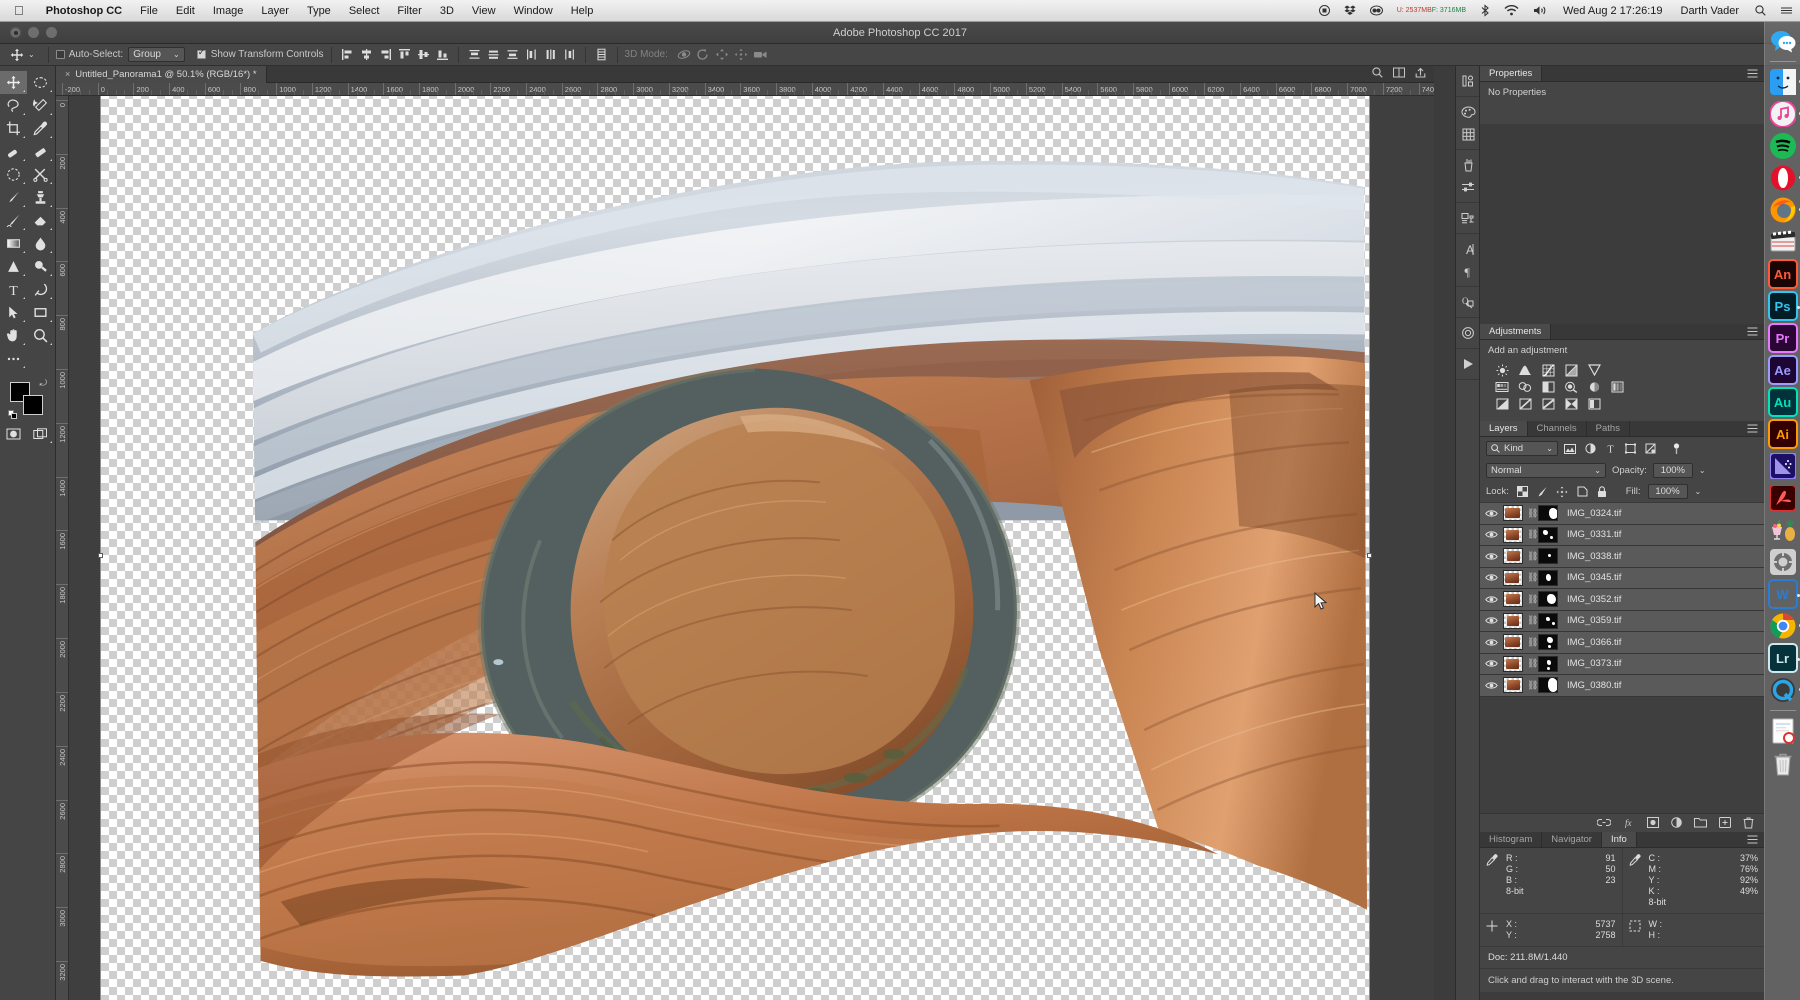  I want to click on brush-tool, so click(13, 197).